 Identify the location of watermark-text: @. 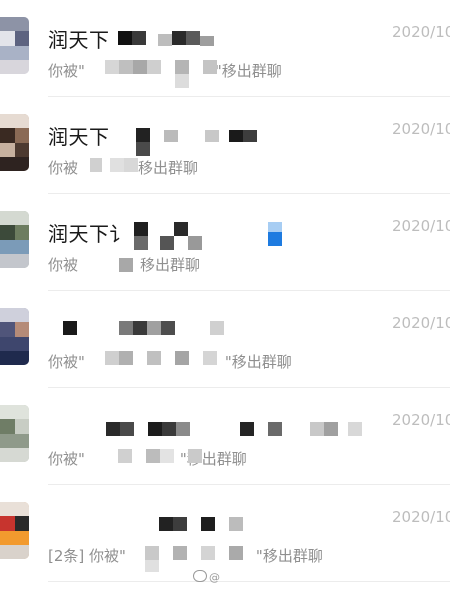
(214, 577).